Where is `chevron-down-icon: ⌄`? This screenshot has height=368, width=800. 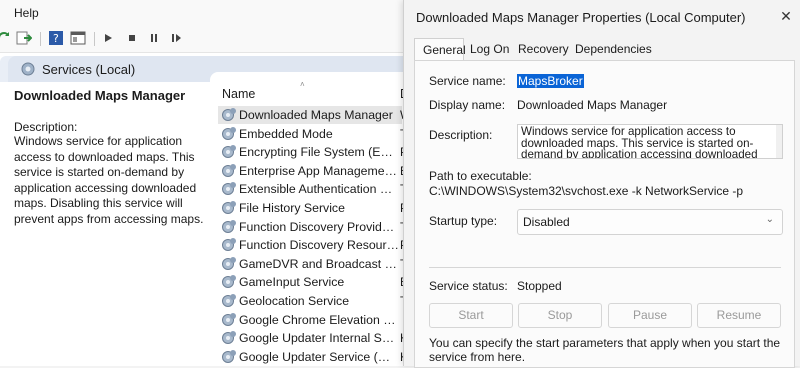 chevron-down-icon: ⌄ is located at coordinates (769, 219).